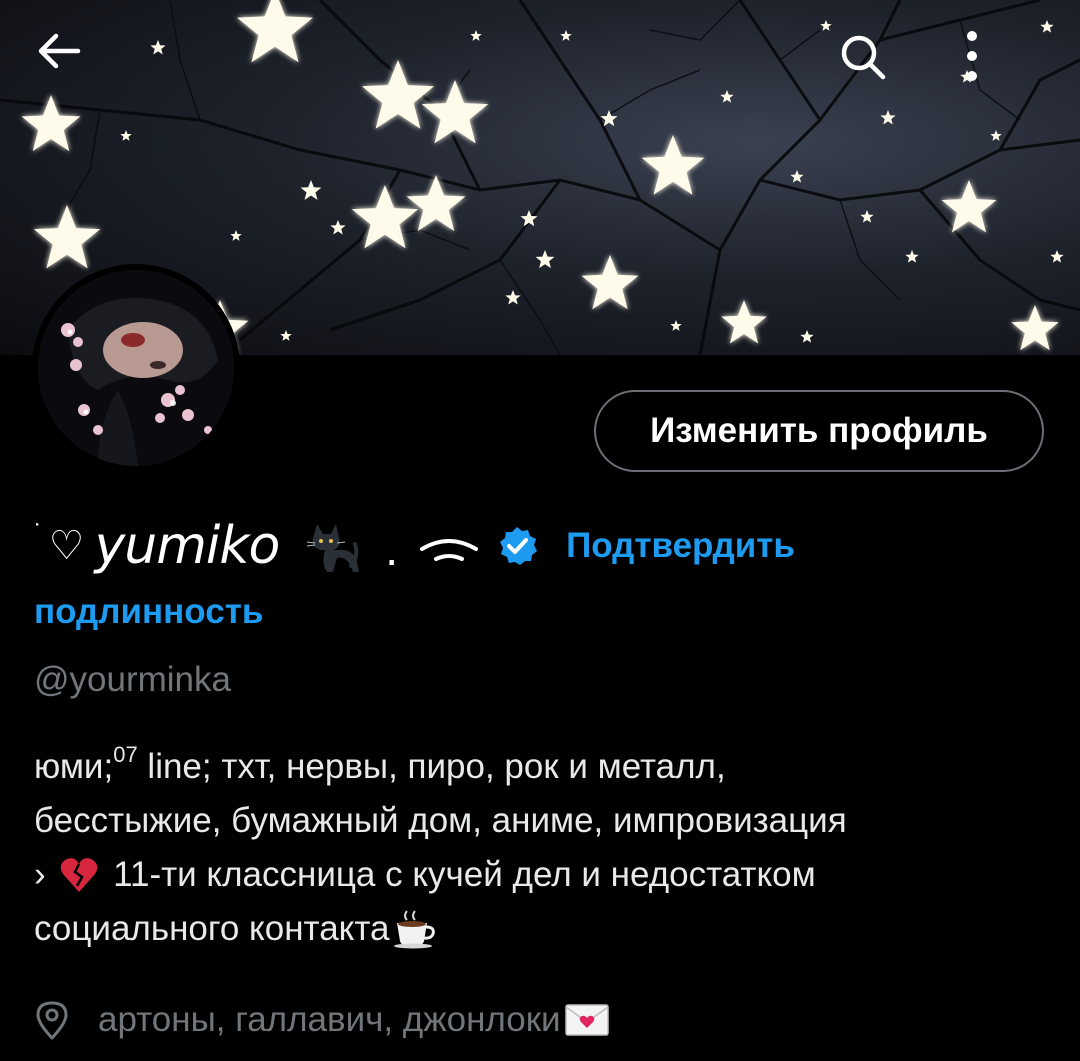  What do you see at coordinates (78, 70) in the screenshot?
I see `back-button` at bounding box center [78, 70].